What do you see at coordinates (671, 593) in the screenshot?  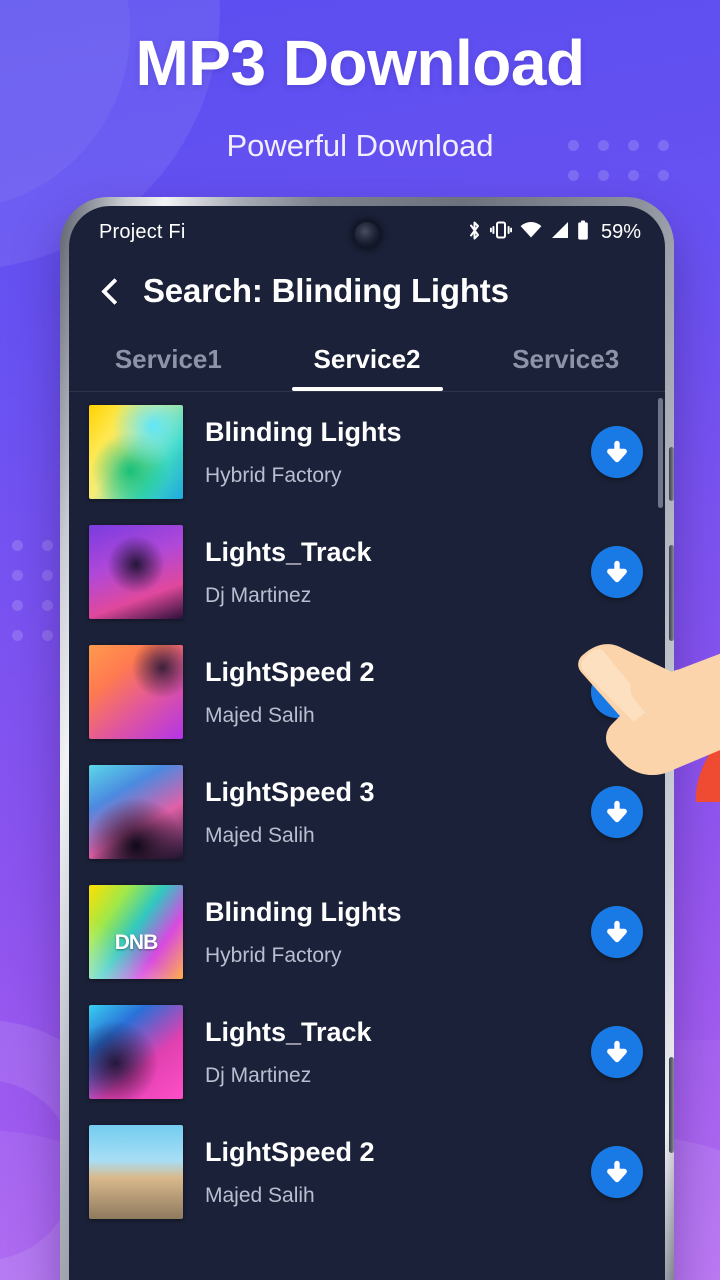 I see `phone-volume-button` at bounding box center [671, 593].